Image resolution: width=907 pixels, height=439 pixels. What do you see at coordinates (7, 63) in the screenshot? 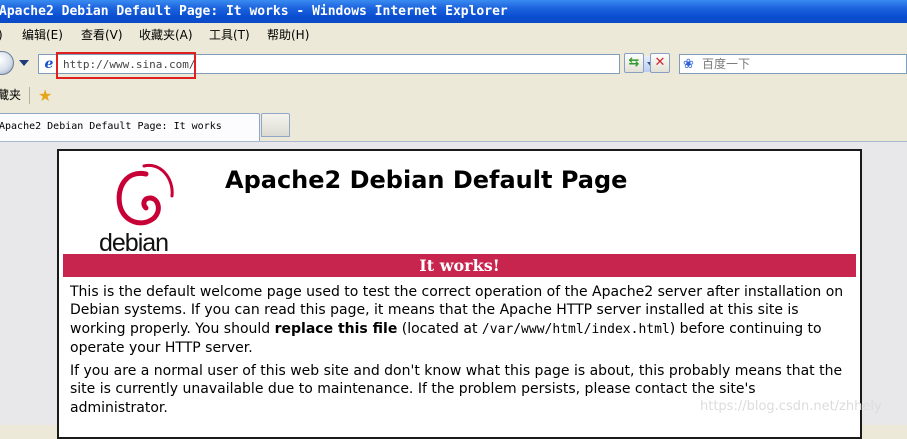
I see `back-button` at bounding box center [7, 63].